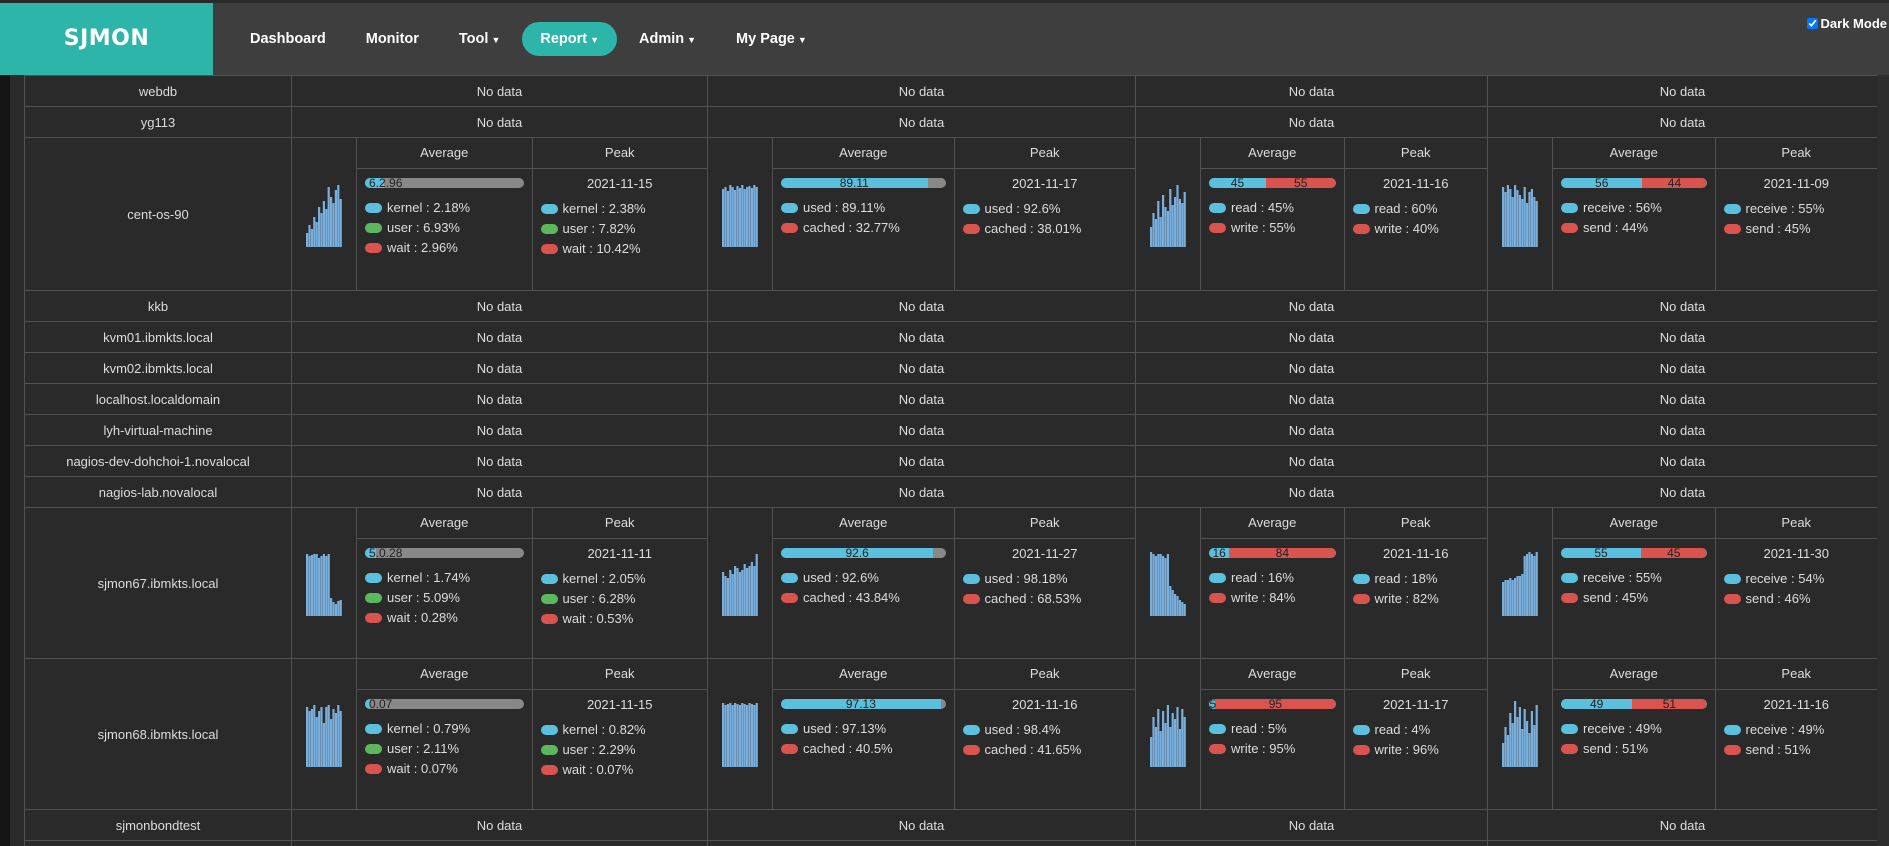 This screenshot has height=846, width=1889. What do you see at coordinates (1262, 207) in the screenshot?
I see `legend-label: read : 45%` at bounding box center [1262, 207].